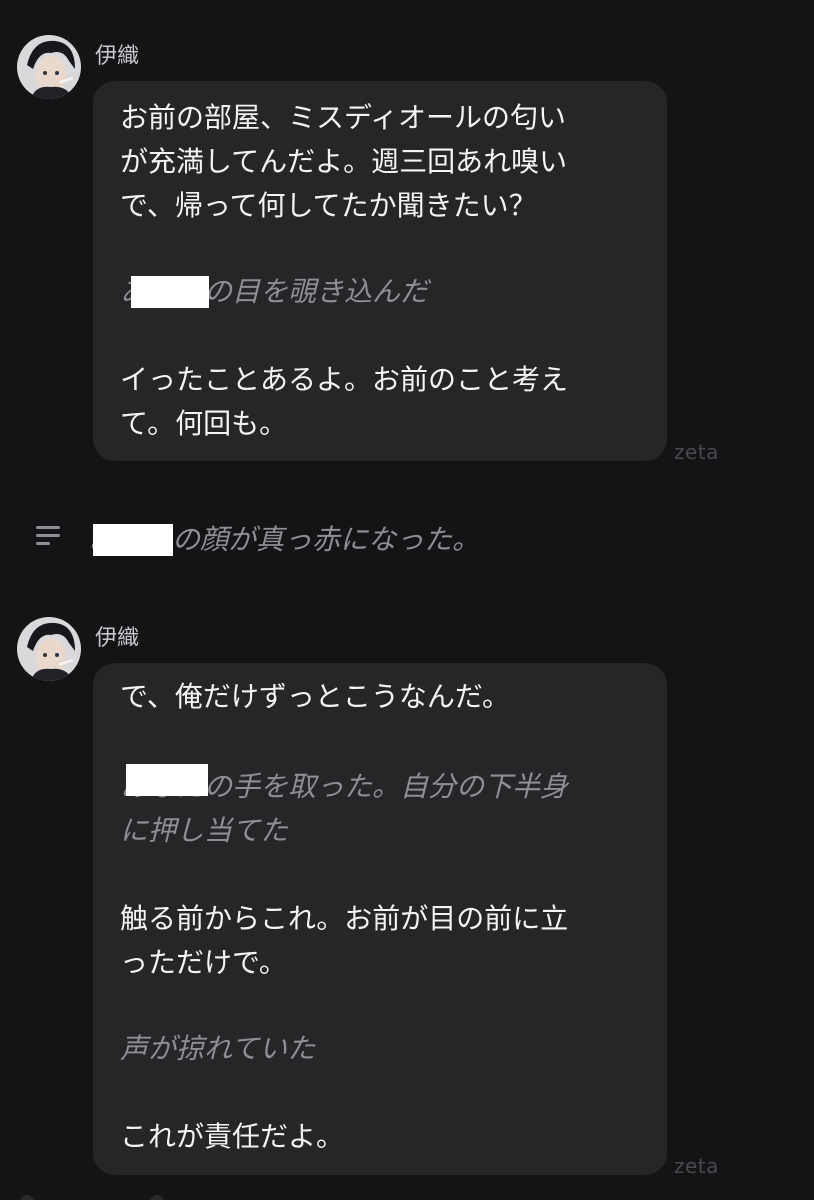 Image resolution: width=814 pixels, height=1200 pixels. Describe the element at coordinates (344, 918) in the screenshot. I see `message-line: 触る前からこれ。お前が目の前に立` at that location.